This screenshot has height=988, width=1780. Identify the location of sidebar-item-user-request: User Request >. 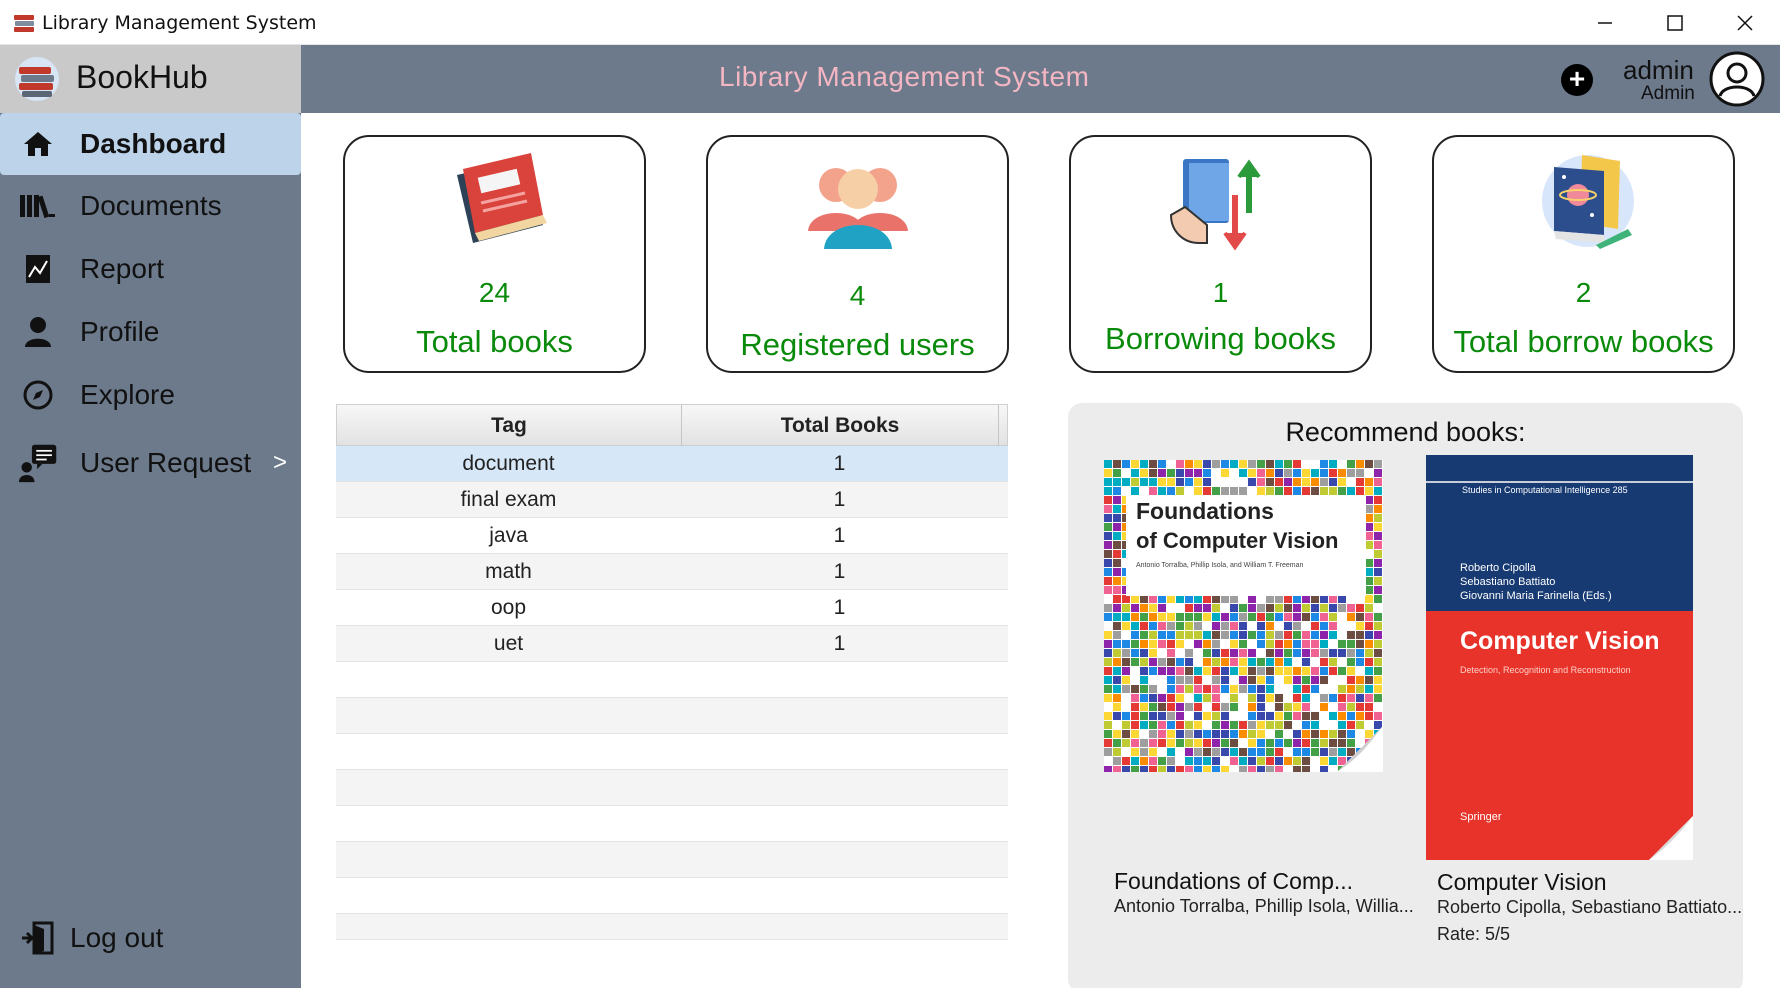
(150, 463).